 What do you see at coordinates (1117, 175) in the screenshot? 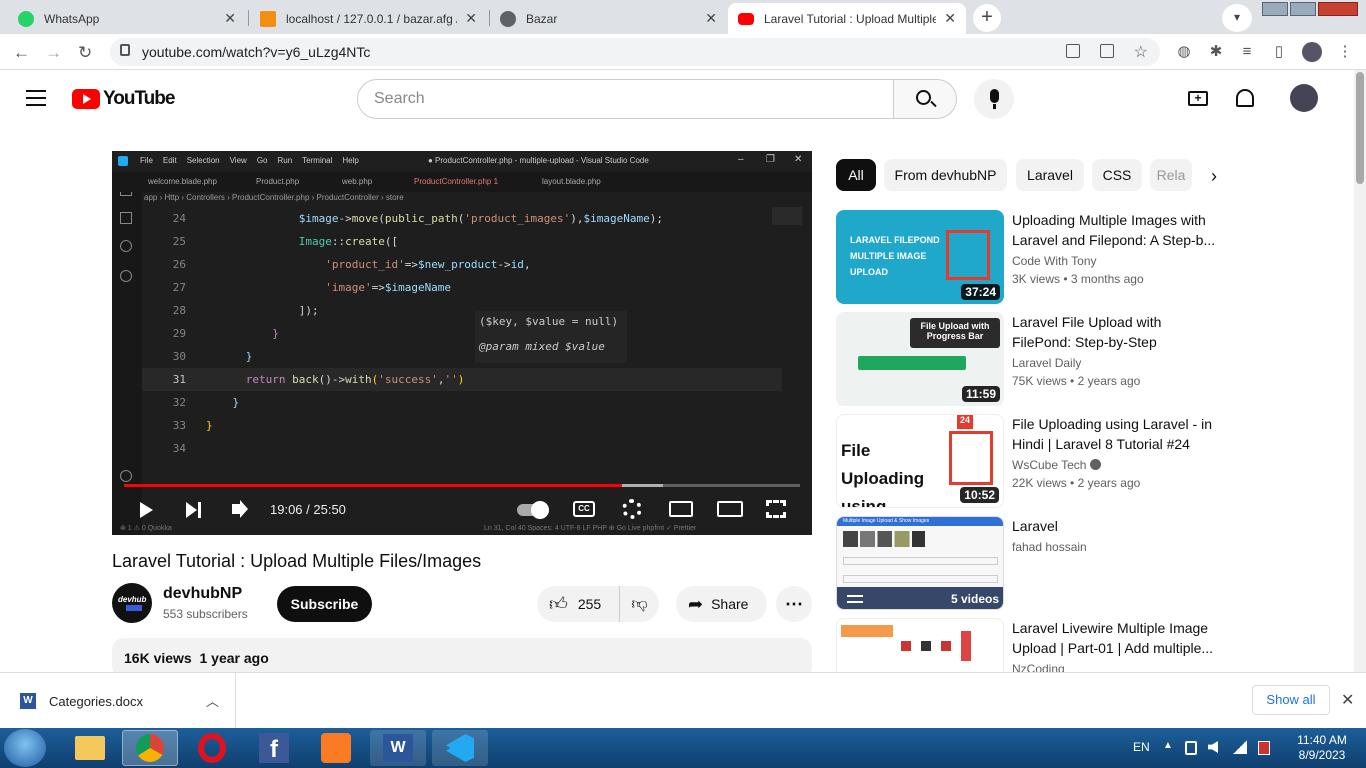
I see `chip-css: CSS` at bounding box center [1117, 175].